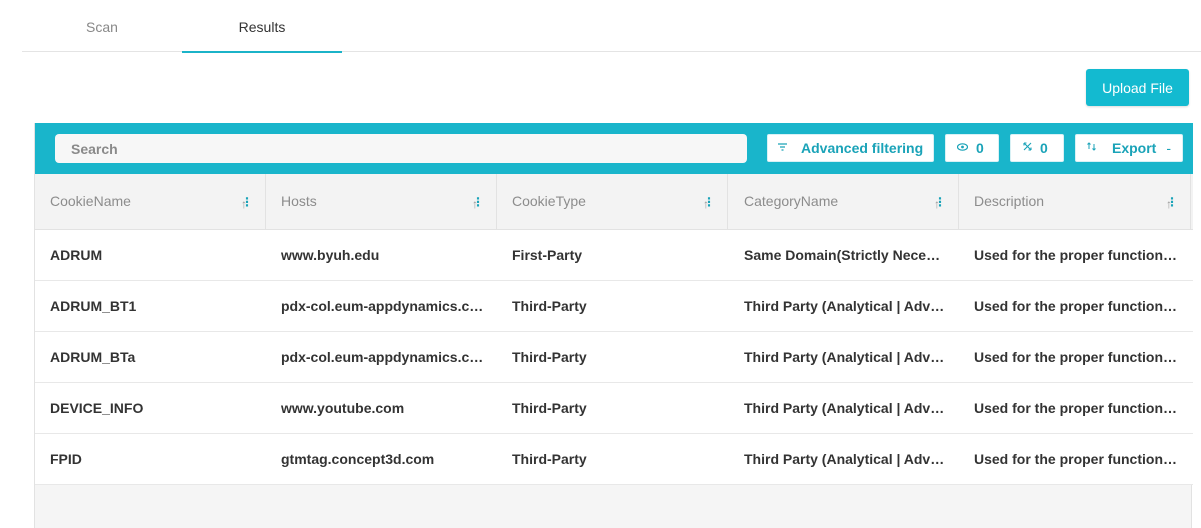 This screenshot has width=1201, height=528. I want to click on view-count: 0, so click(980, 148).